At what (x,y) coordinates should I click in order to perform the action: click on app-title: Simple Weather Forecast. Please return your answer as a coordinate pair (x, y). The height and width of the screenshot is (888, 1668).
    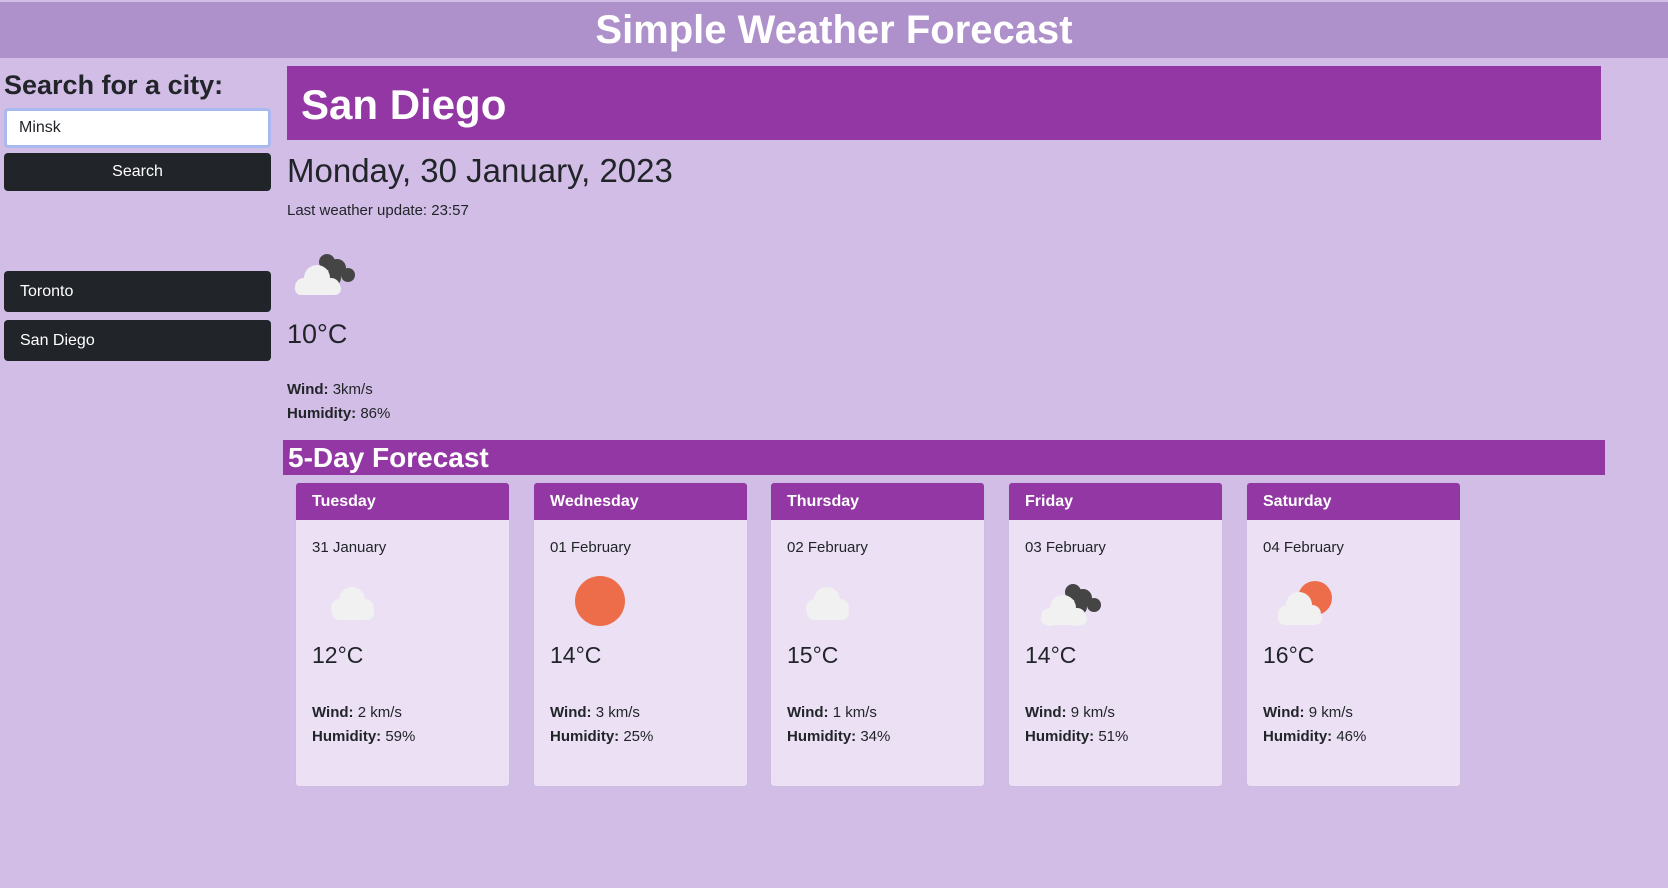
    Looking at the image, I should click on (834, 30).